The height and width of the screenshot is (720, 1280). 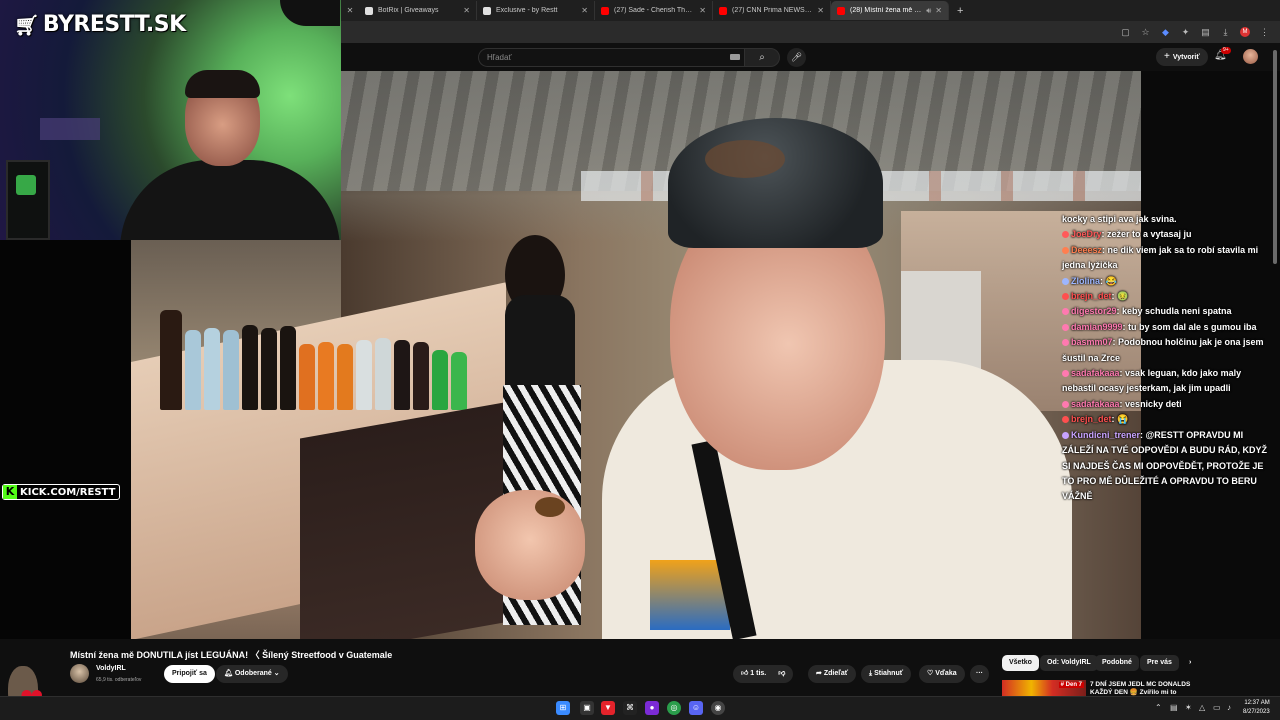 I want to click on brave-icon: ▼, so click(x=608, y=708).